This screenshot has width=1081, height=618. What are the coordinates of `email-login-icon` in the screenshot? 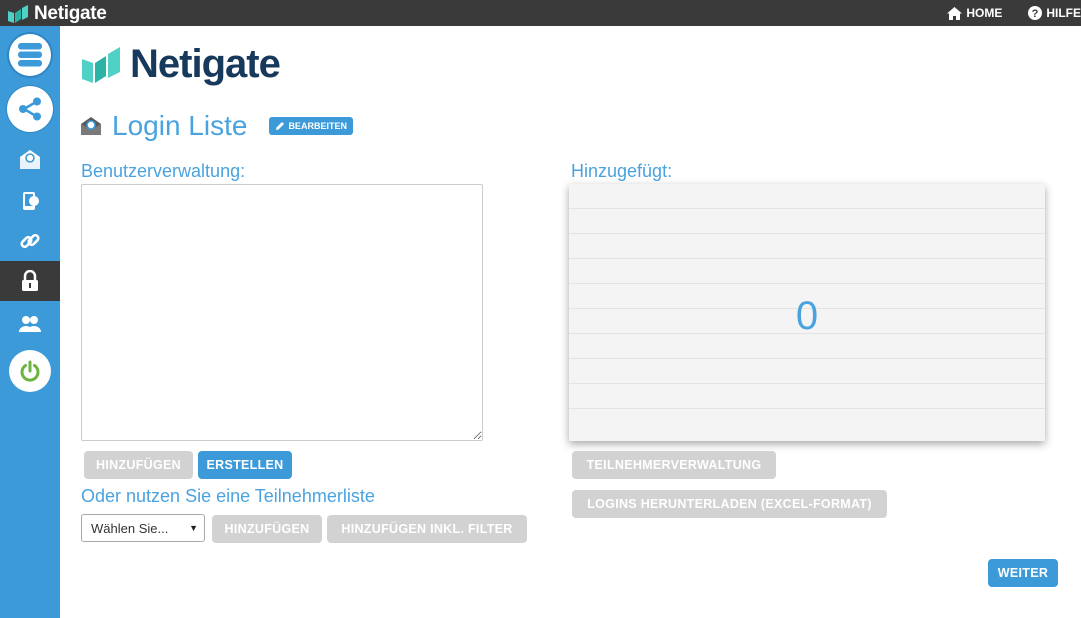 It's located at (91, 126).